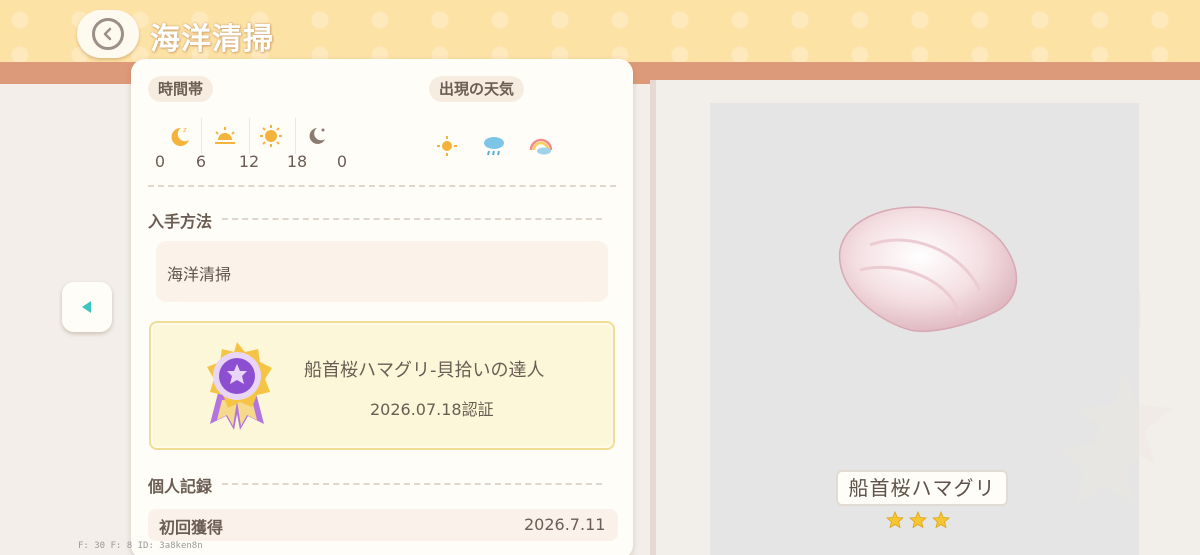  Describe the element at coordinates (181, 89) in the screenshot. I see `time-label: 時間帯` at that location.